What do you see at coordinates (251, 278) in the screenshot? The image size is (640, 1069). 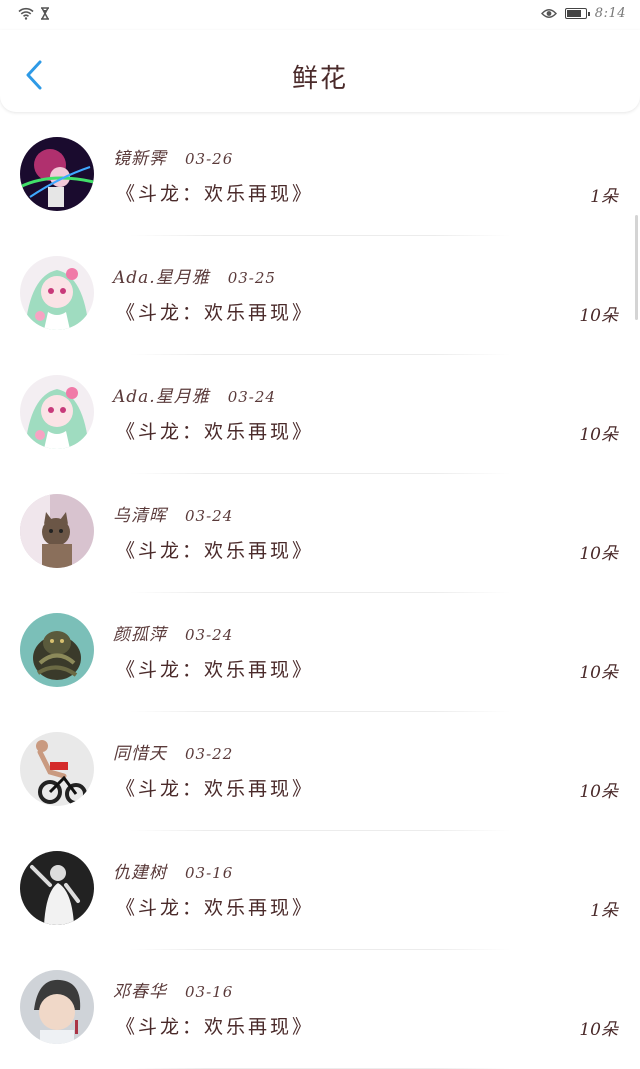 I see `gift-date: 03-25` at bounding box center [251, 278].